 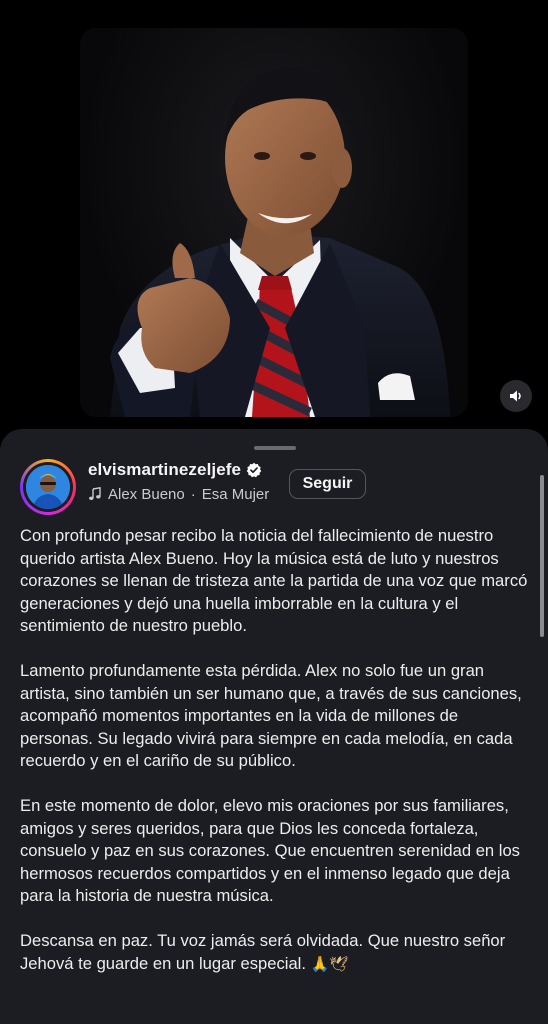 What do you see at coordinates (542, 556) in the screenshot?
I see `scrollbar` at bounding box center [542, 556].